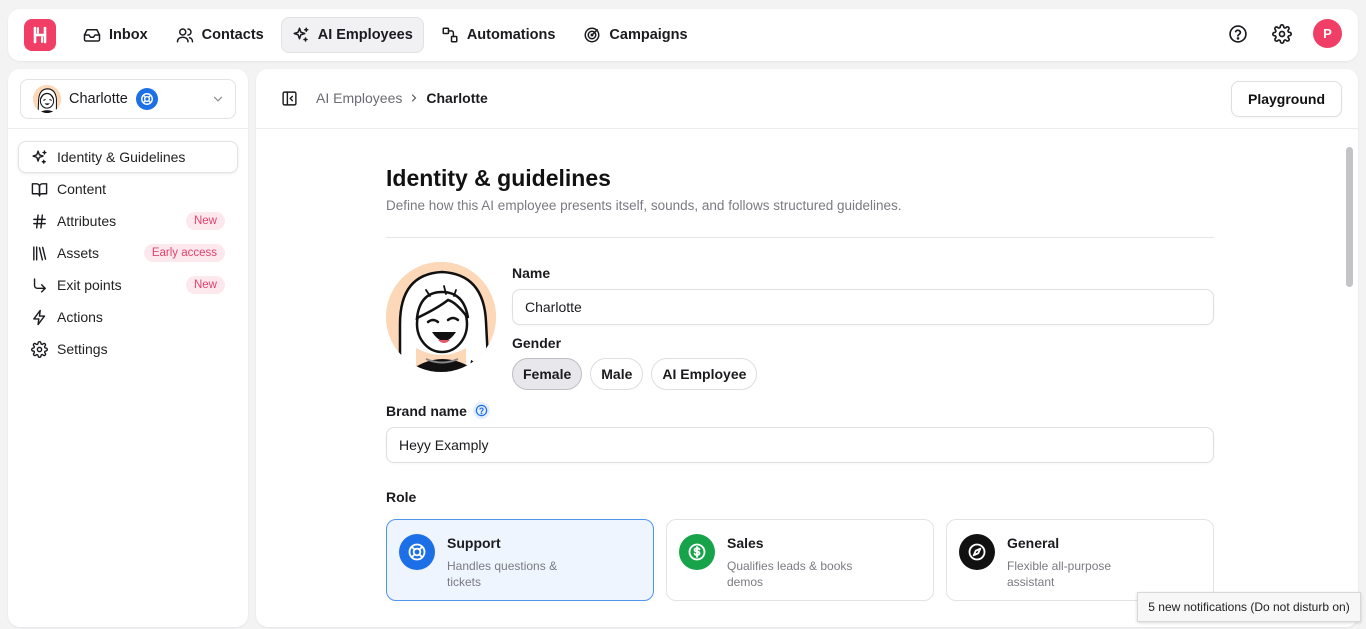 Image resolution: width=1366 pixels, height=629 pixels. I want to click on help-button, so click(1238, 34).